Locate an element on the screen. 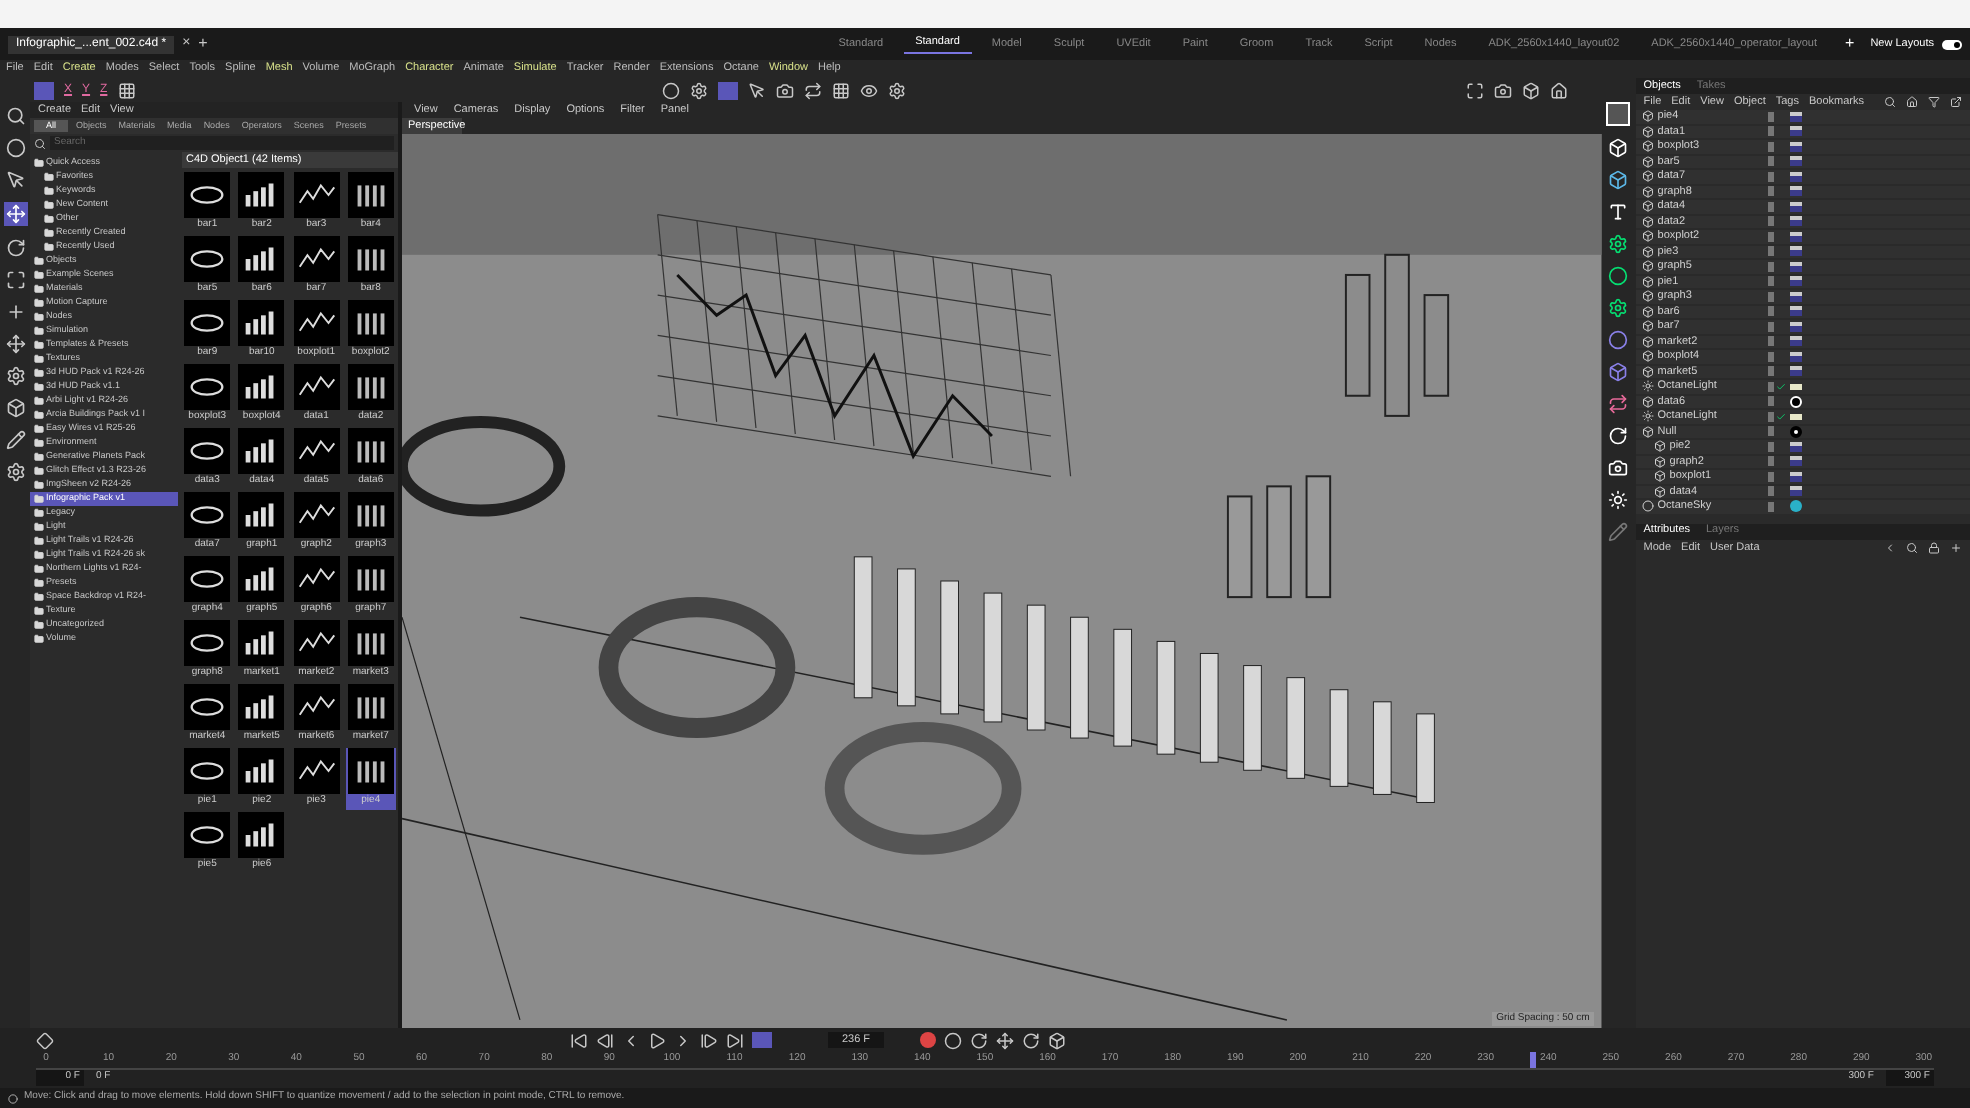  rotate-icon is located at coordinates (15, 248).